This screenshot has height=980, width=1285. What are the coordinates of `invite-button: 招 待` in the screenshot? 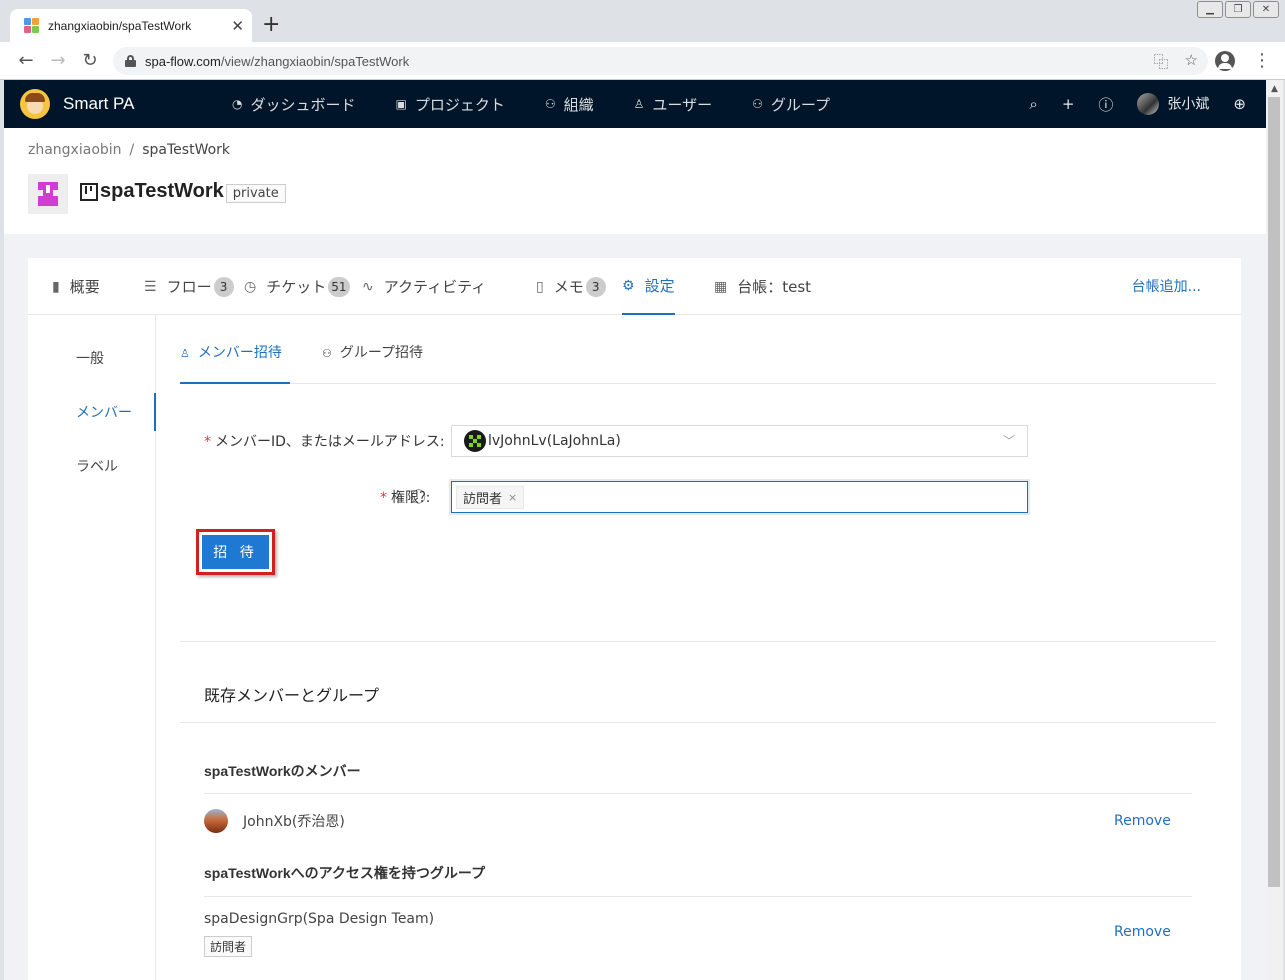 It's located at (235, 552).